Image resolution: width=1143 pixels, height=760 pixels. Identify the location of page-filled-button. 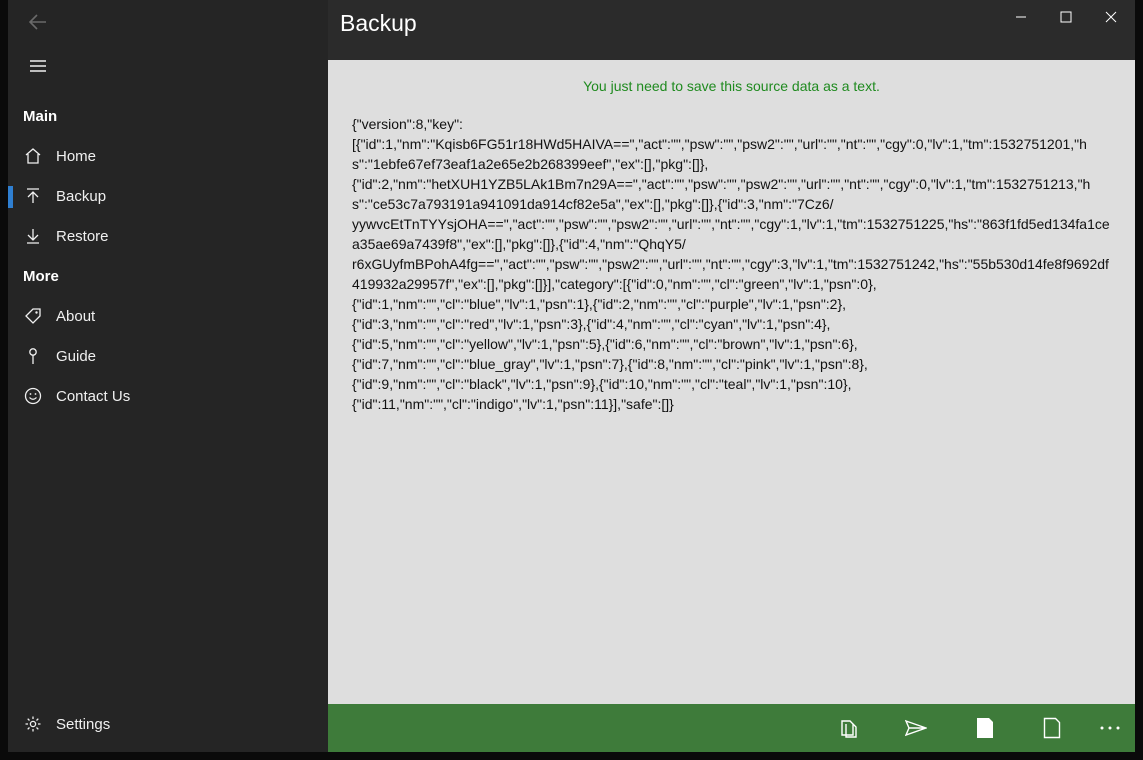
(985, 728).